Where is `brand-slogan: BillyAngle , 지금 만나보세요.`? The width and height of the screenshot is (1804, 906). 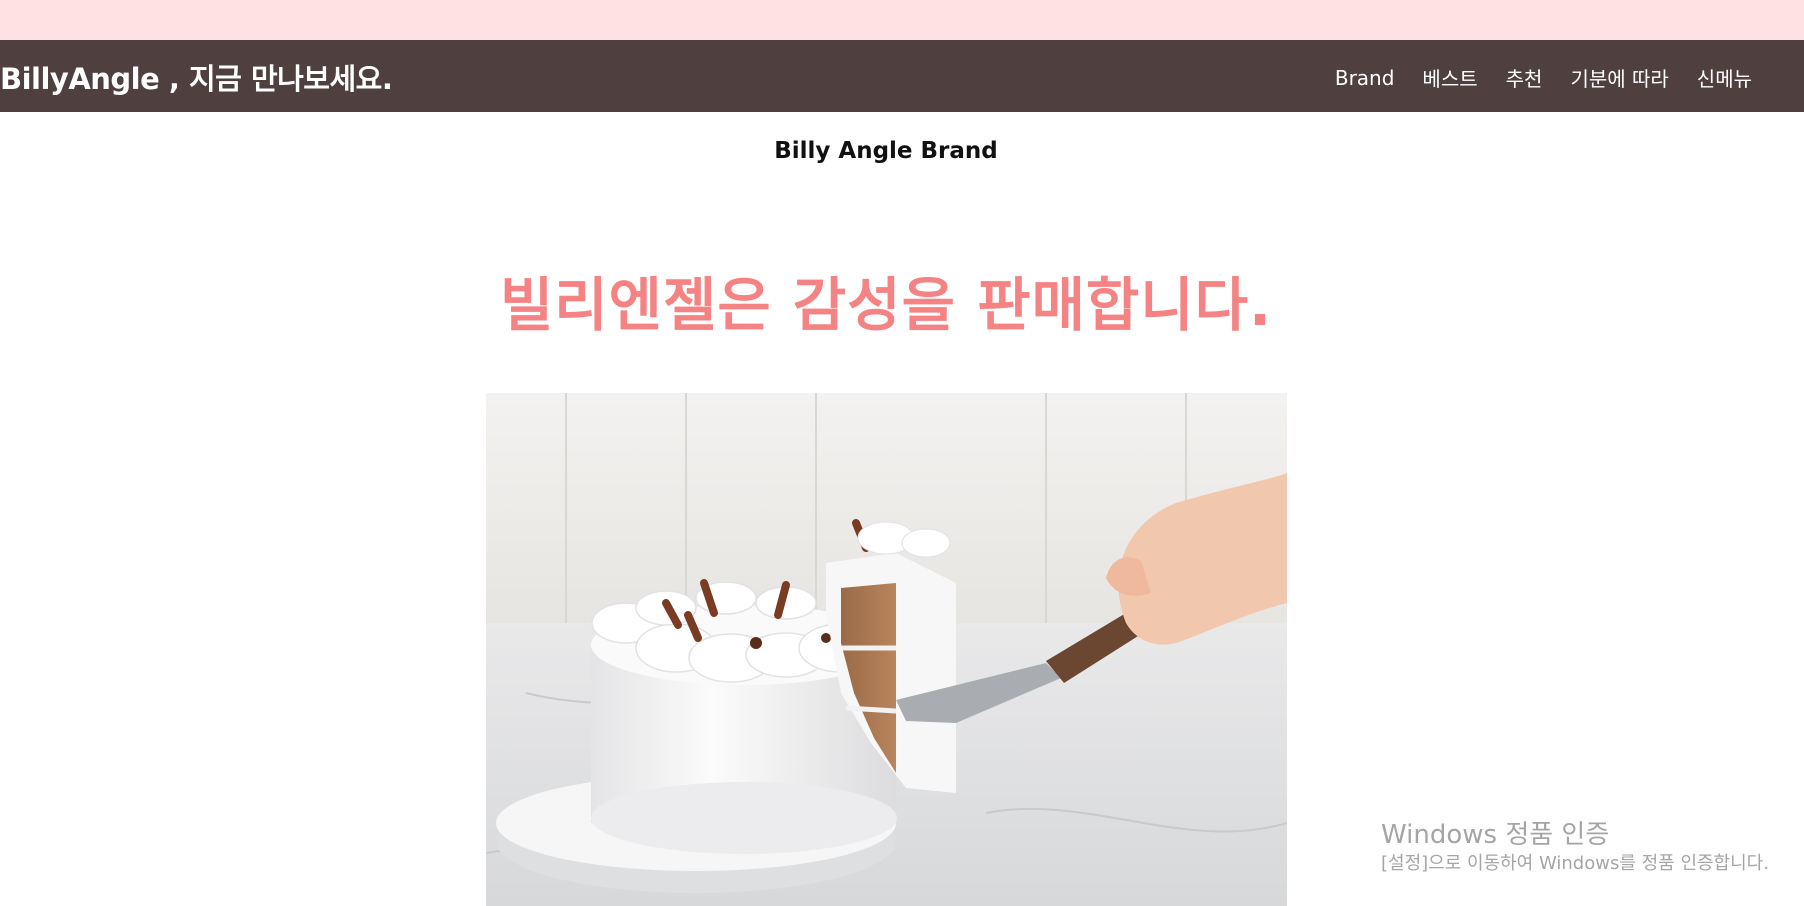
brand-slogan: BillyAngle , 지금 만나보세요. is located at coordinates (196, 77).